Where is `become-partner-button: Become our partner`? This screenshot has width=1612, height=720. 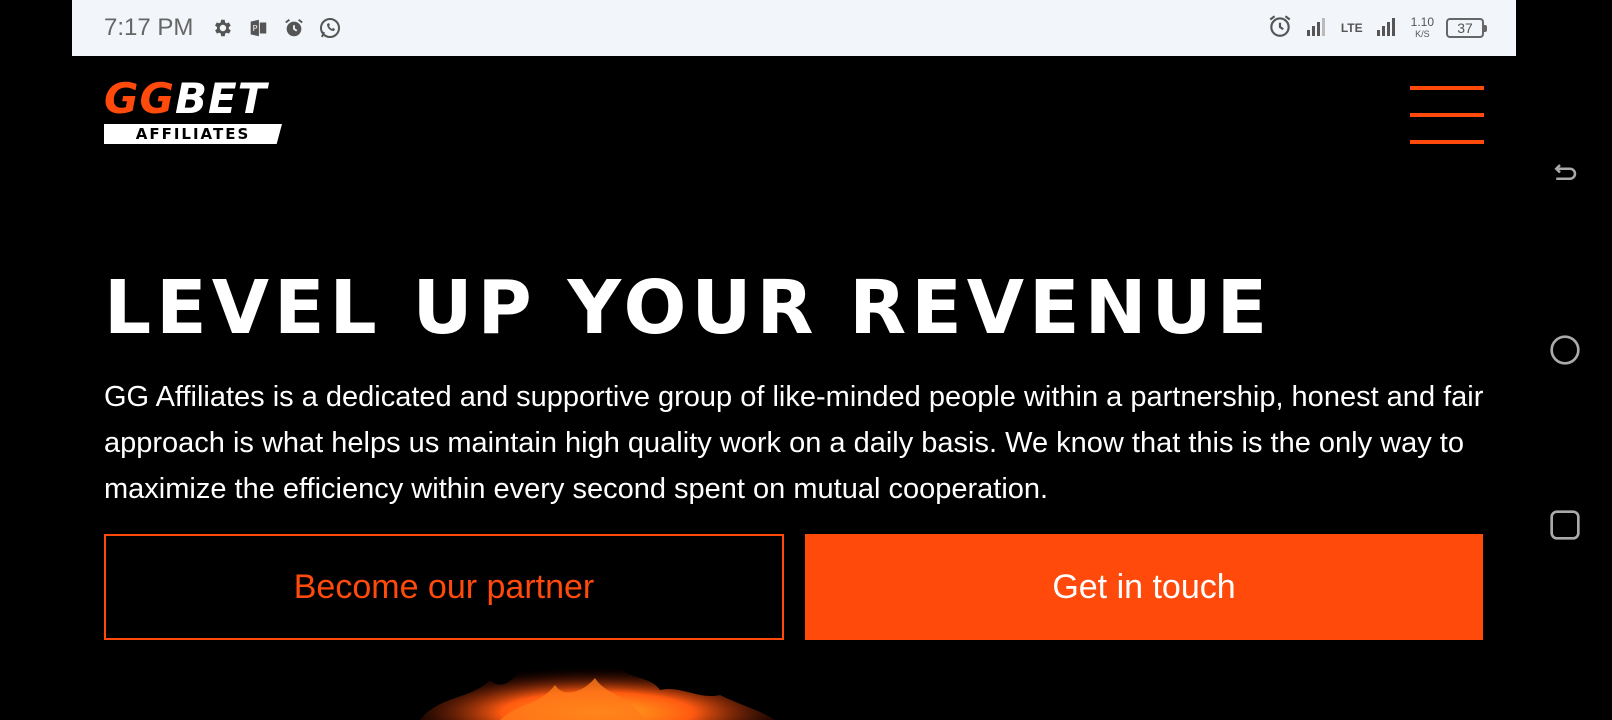
become-partner-button: Become our partner is located at coordinates (444, 587).